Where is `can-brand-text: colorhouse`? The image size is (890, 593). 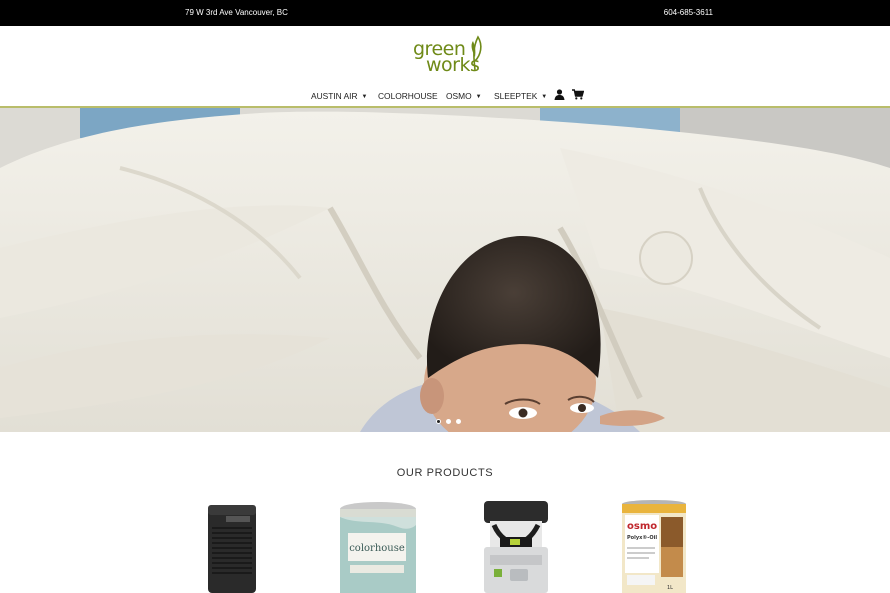 can-brand-text: colorhouse is located at coordinates (377, 548).